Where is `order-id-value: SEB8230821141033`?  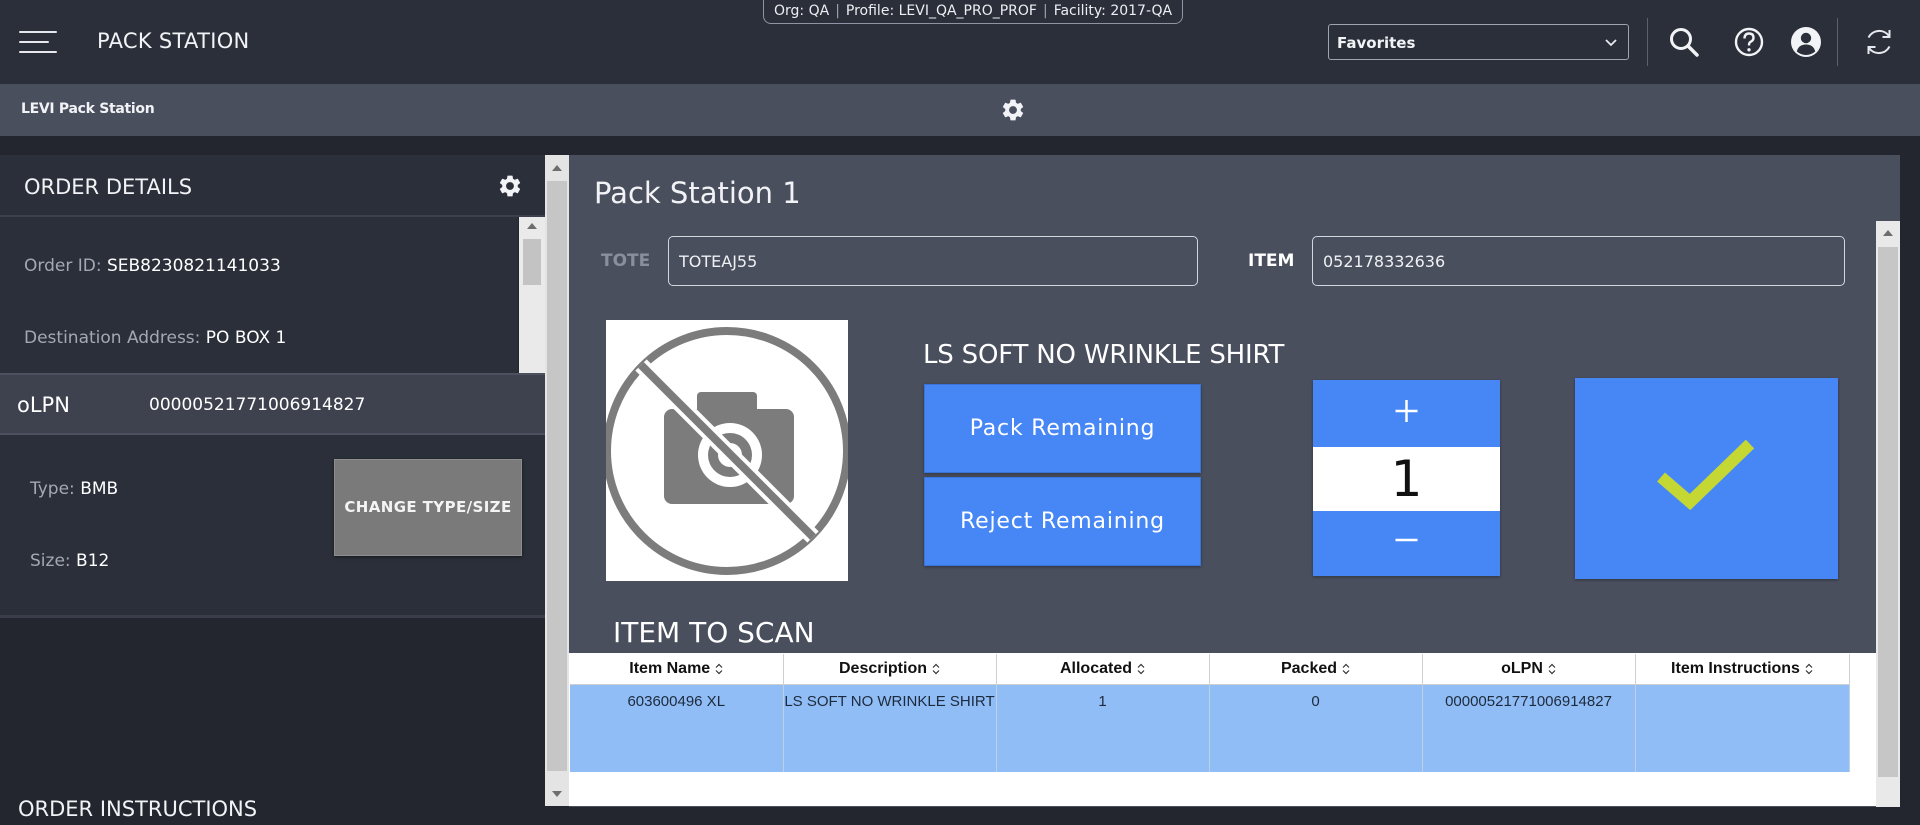 order-id-value: SEB8230821141033 is located at coordinates (193, 266).